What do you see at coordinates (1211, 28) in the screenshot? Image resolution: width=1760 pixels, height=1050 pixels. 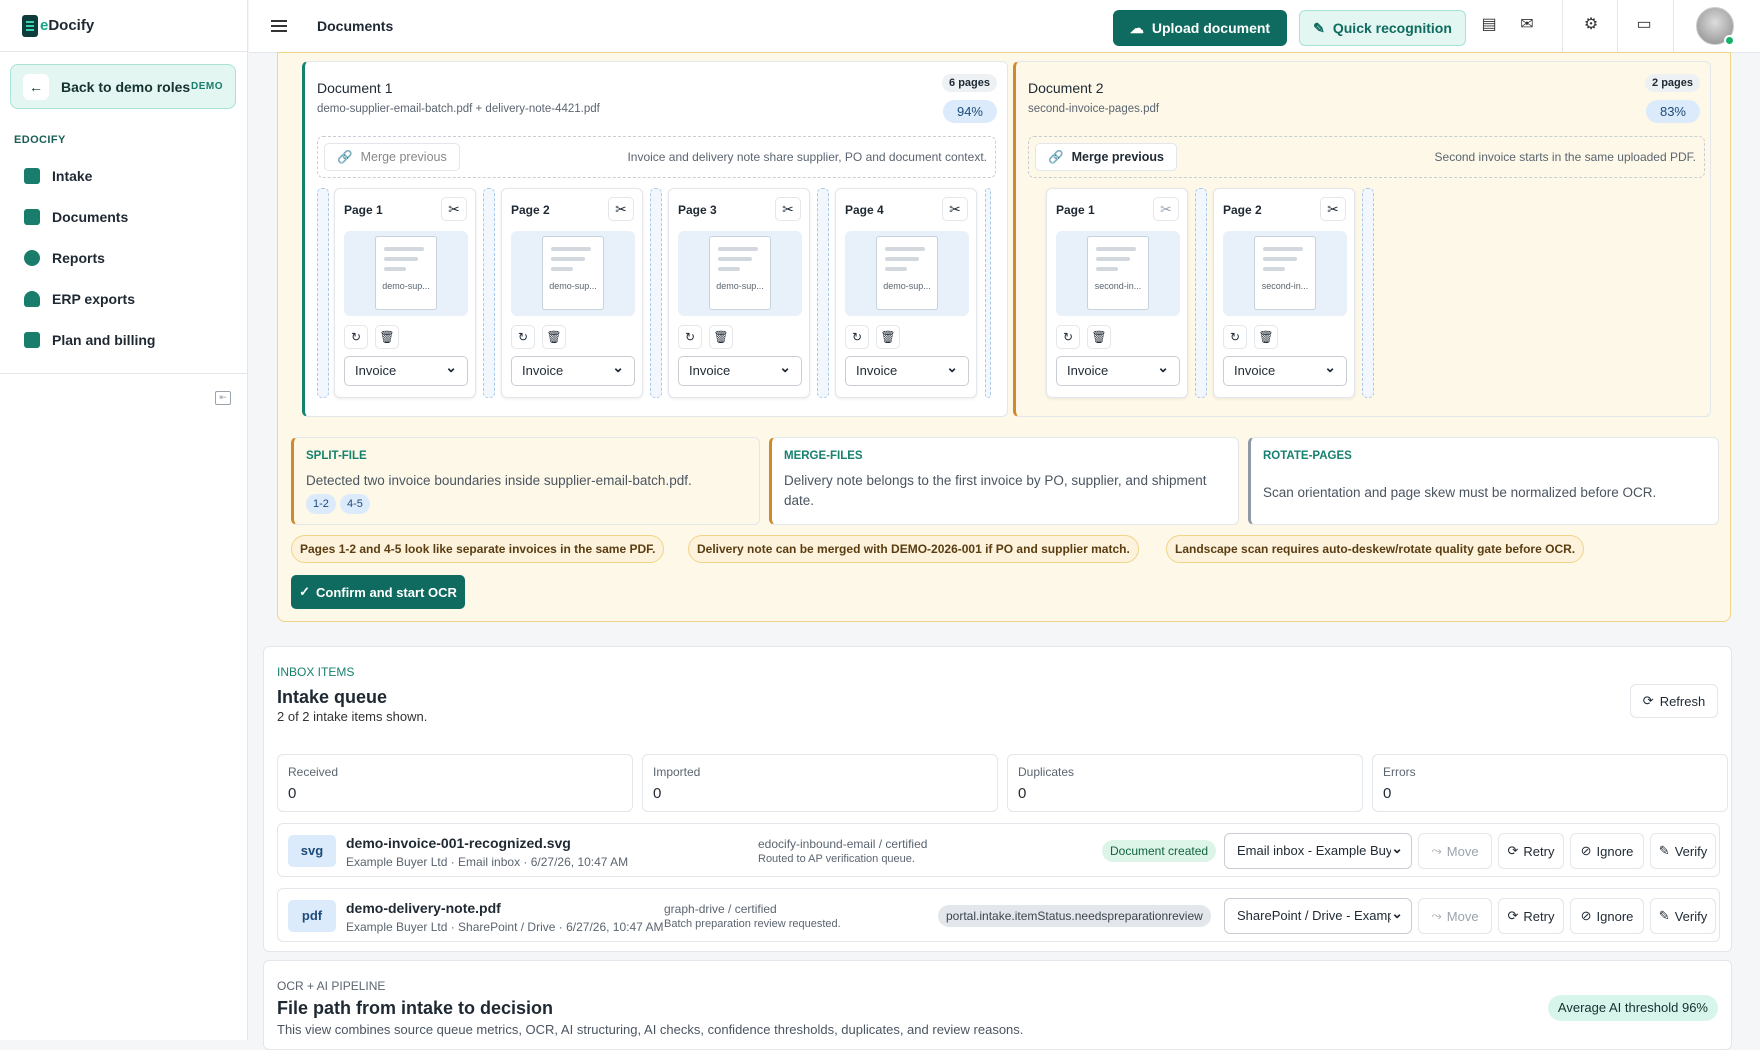 I see `upload-label: Upload document` at bounding box center [1211, 28].